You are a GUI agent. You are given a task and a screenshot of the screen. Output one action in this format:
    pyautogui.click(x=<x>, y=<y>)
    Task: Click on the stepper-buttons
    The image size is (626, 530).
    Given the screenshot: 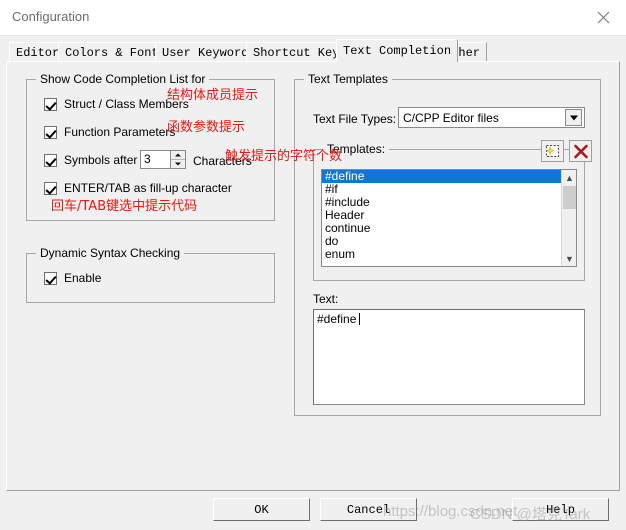 What is the action you would take?
    pyautogui.click(x=178, y=159)
    